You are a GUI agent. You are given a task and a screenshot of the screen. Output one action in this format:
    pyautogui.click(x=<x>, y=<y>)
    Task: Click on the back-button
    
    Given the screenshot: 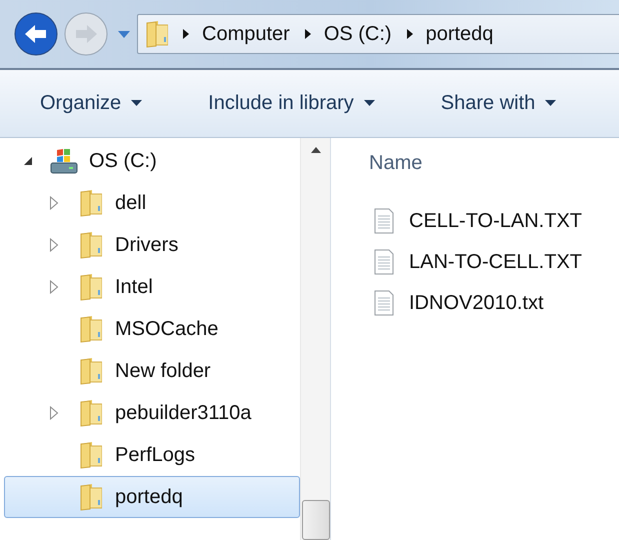 What is the action you would take?
    pyautogui.click(x=36, y=34)
    